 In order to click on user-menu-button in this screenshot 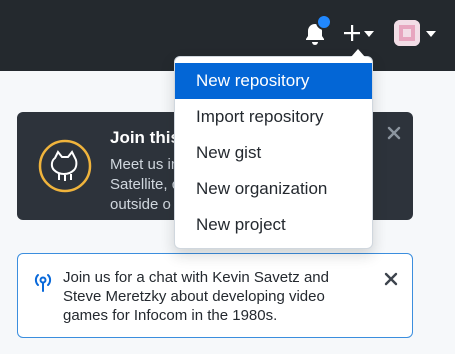, I will do `click(416, 33)`.